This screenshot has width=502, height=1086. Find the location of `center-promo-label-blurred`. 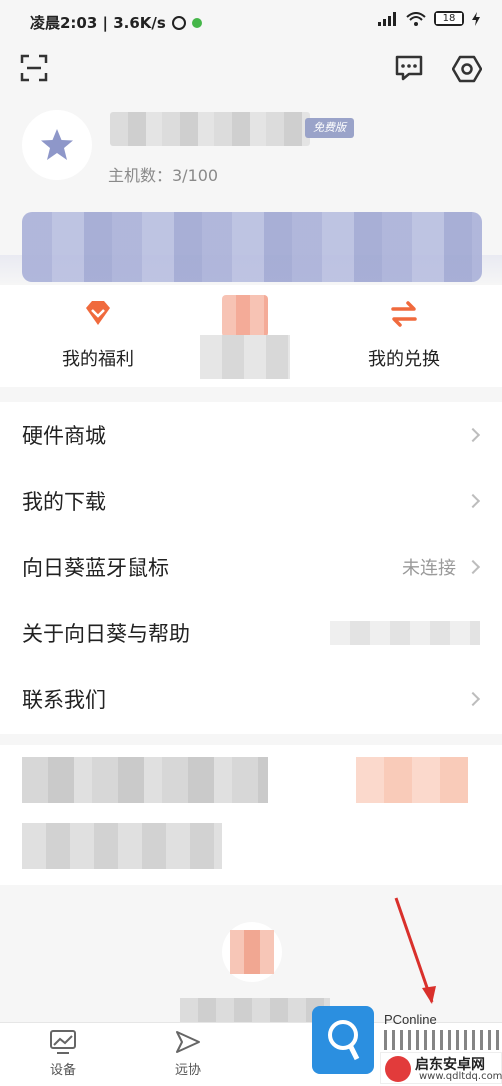

center-promo-label-blurred is located at coordinates (245, 357).